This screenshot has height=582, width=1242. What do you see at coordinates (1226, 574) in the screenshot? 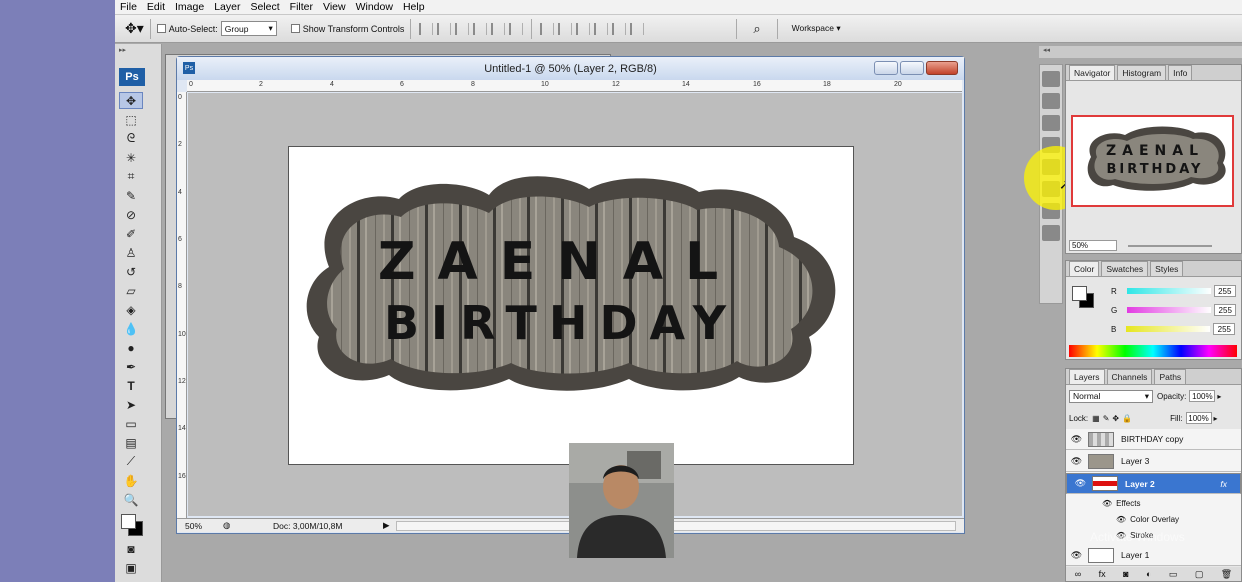
I see `delete-layer-icon: 🗑` at bounding box center [1226, 574].